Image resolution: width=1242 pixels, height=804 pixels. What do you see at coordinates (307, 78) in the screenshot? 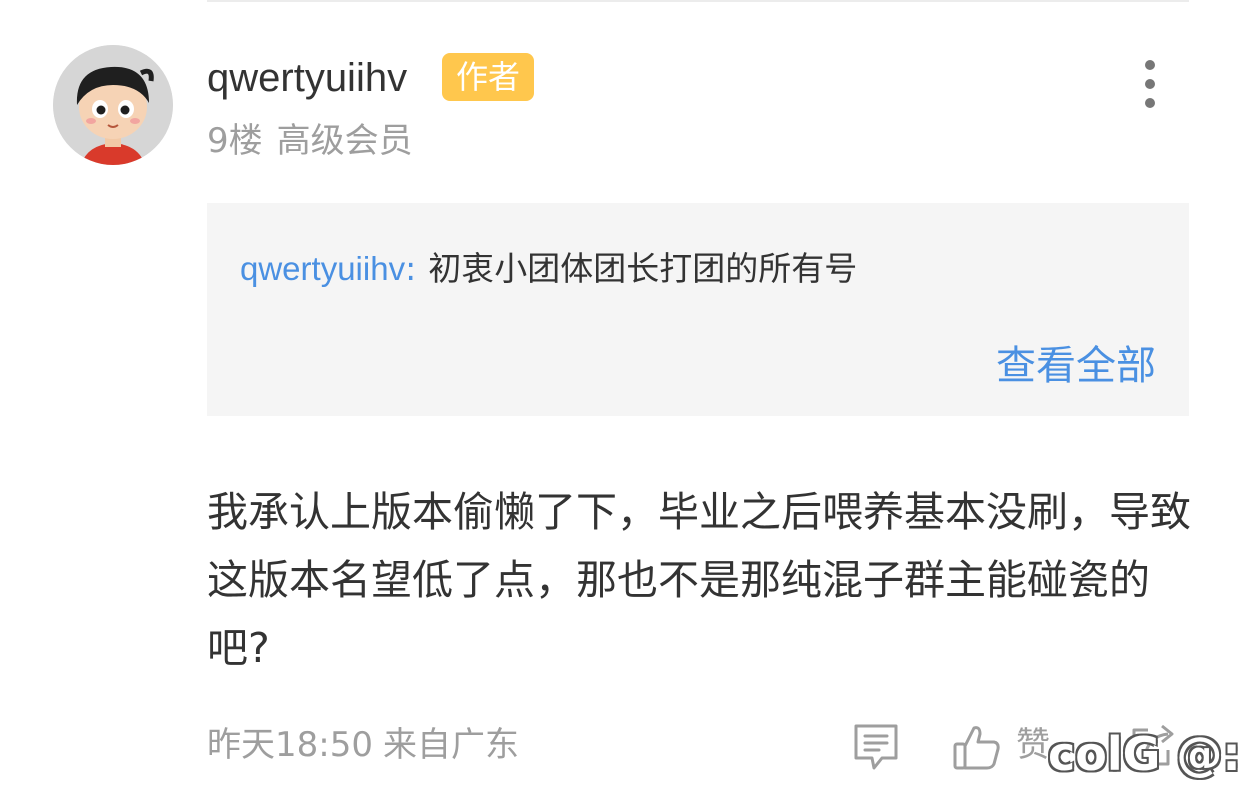
I see `username: qwertyuiihv` at bounding box center [307, 78].